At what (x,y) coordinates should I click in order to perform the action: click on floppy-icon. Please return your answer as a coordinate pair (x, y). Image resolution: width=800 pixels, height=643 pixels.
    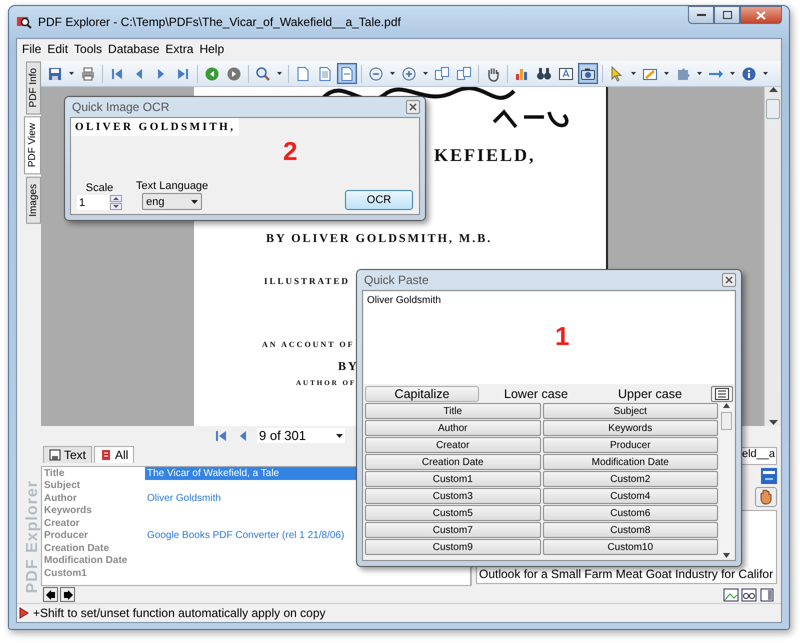
    Looking at the image, I should click on (55, 455).